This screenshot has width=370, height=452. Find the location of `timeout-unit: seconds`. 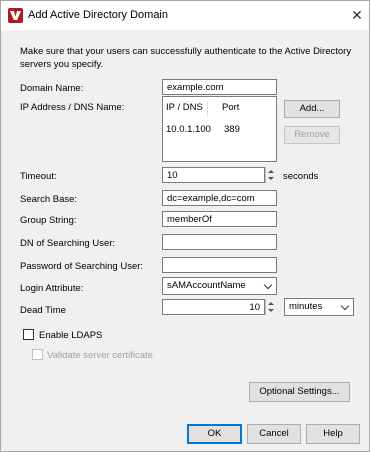

timeout-unit: seconds is located at coordinates (301, 176).